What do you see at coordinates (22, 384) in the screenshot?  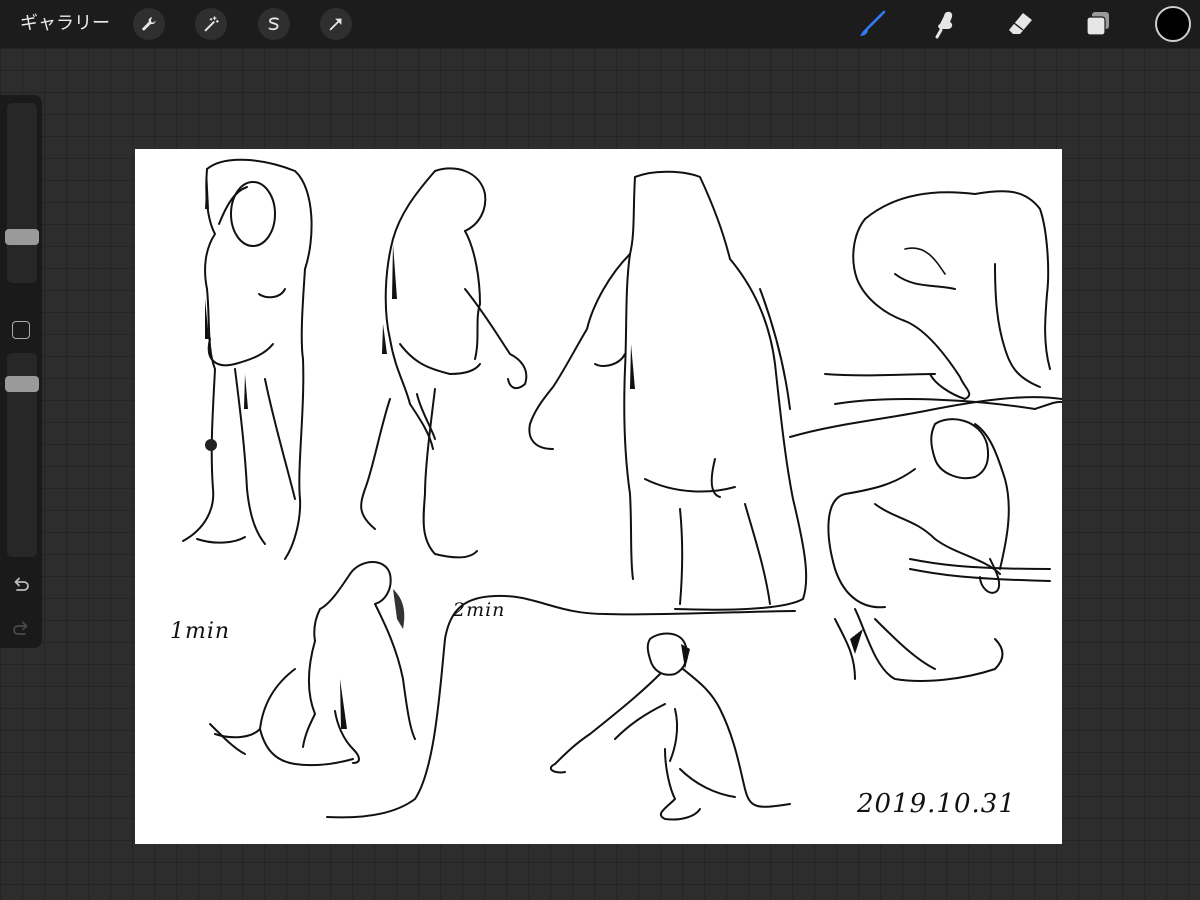 I see `opacity-thumb` at bounding box center [22, 384].